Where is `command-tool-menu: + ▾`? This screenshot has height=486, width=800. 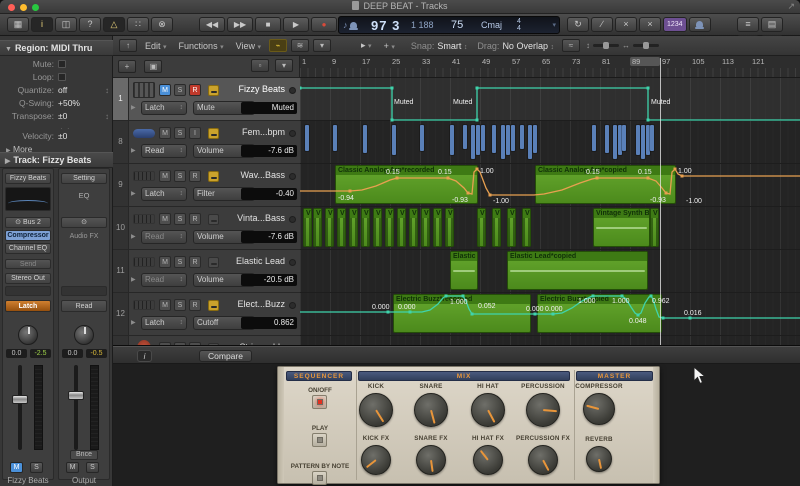
command-tool-menu: + ▾ is located at coordinates (389, 46).